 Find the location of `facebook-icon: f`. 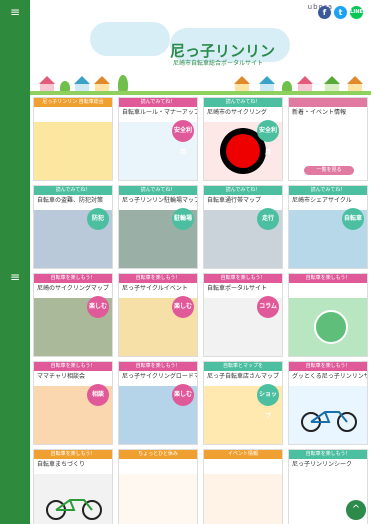

facebook-icon: f is located at coordinates (324, 12).